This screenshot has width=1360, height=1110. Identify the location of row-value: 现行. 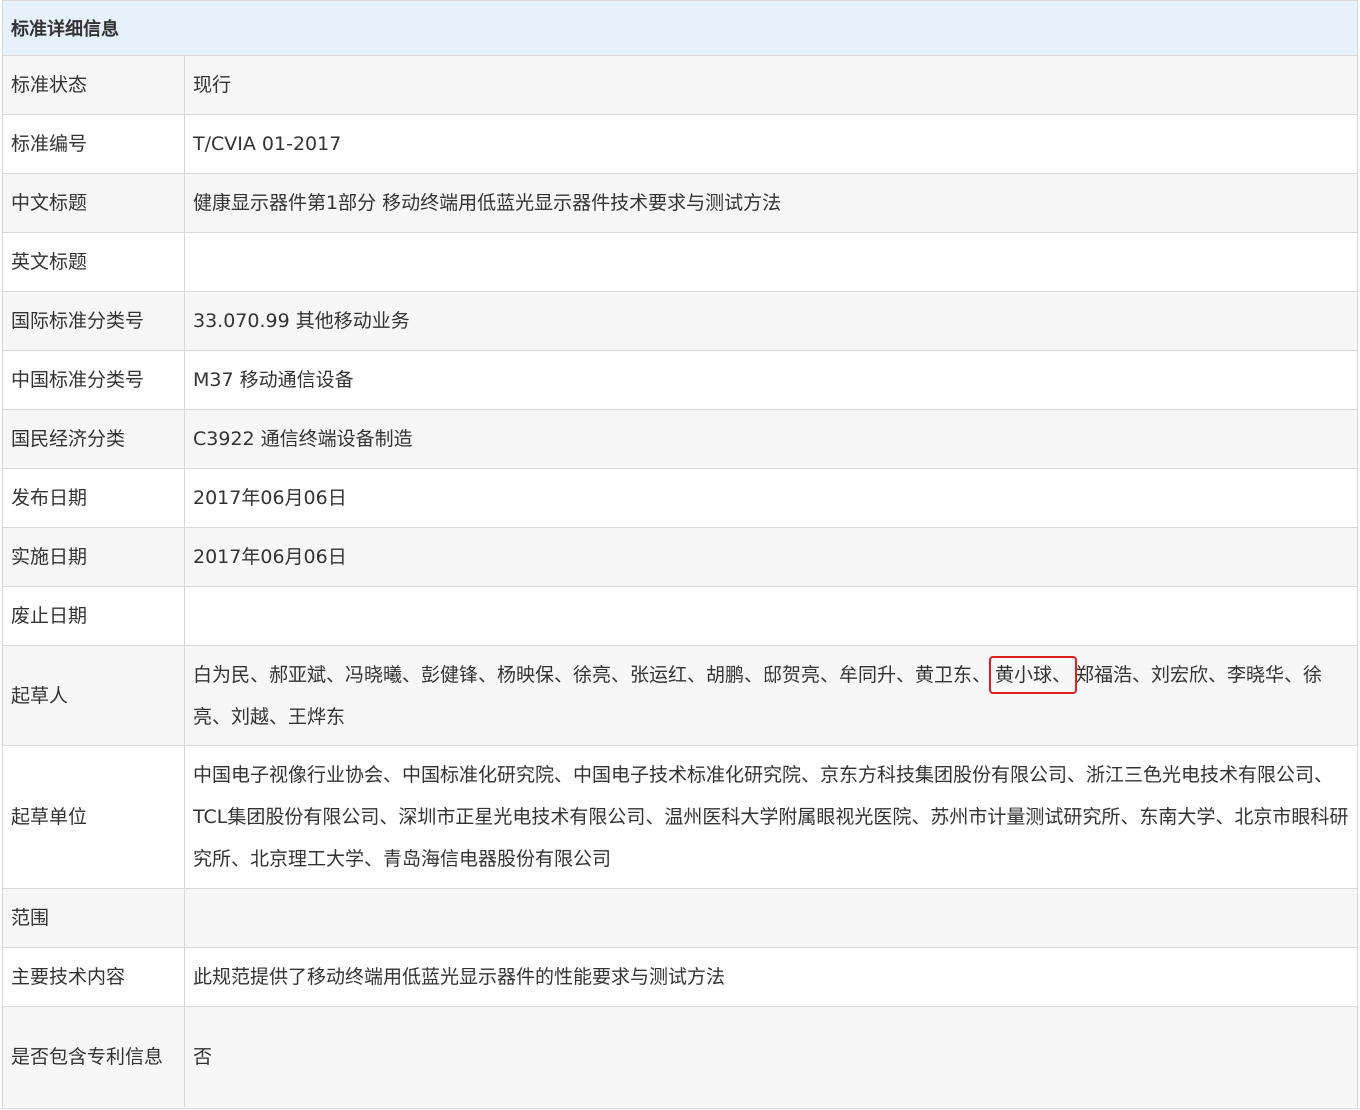
(771, 85).